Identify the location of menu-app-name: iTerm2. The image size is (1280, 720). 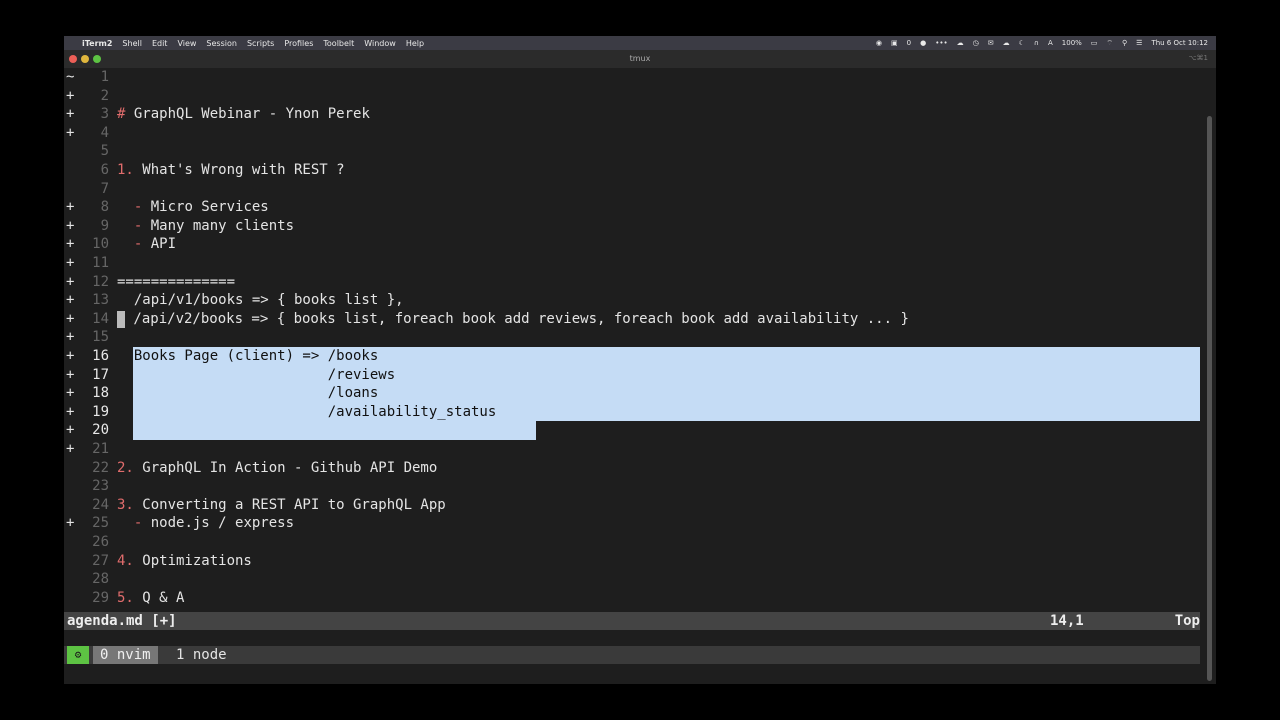
(97, 43).